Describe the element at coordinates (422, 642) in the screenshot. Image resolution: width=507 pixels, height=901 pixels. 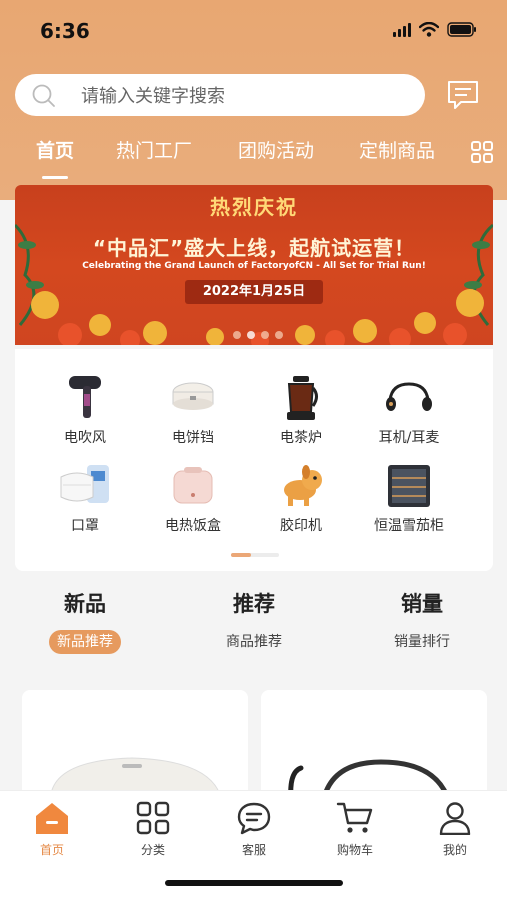
I see `feature-subtitle: 销量排行` at that location.